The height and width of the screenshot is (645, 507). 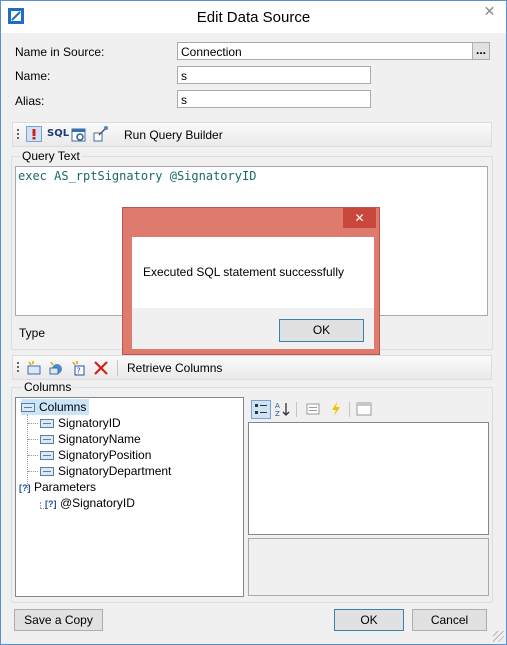 What do you see at coordinates (30, 101) in the screenshot?
I see `alias-label: Alias:` at bounding box center [30, 101].